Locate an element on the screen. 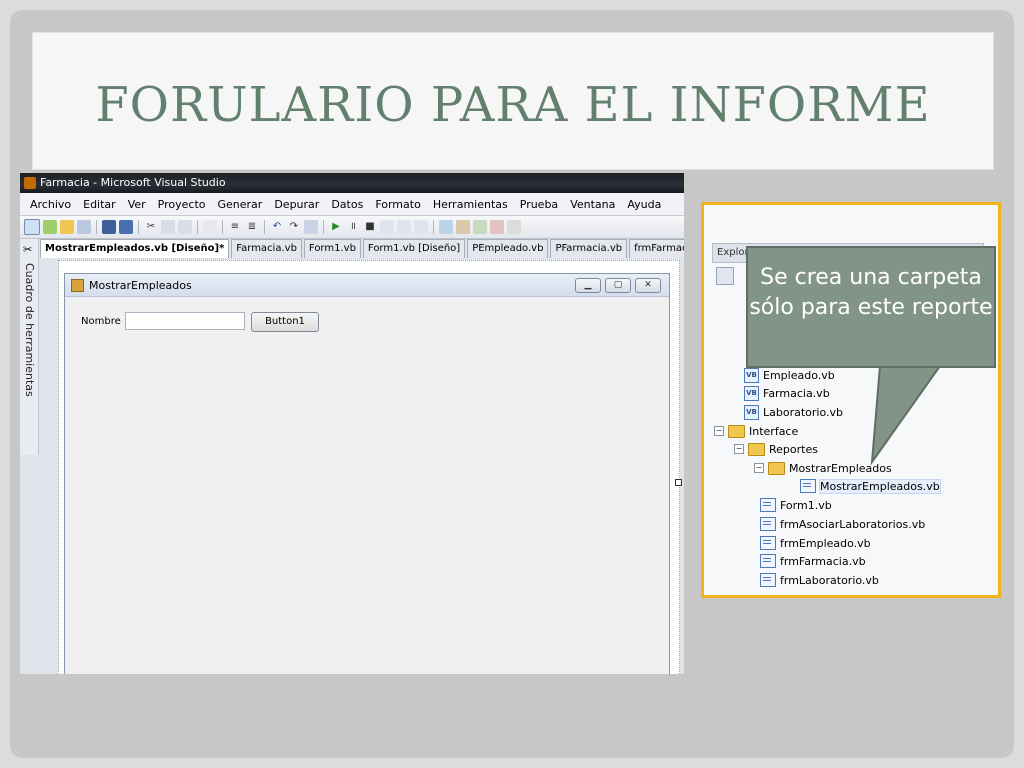  folder-icon is located at coordinates (756, 449).